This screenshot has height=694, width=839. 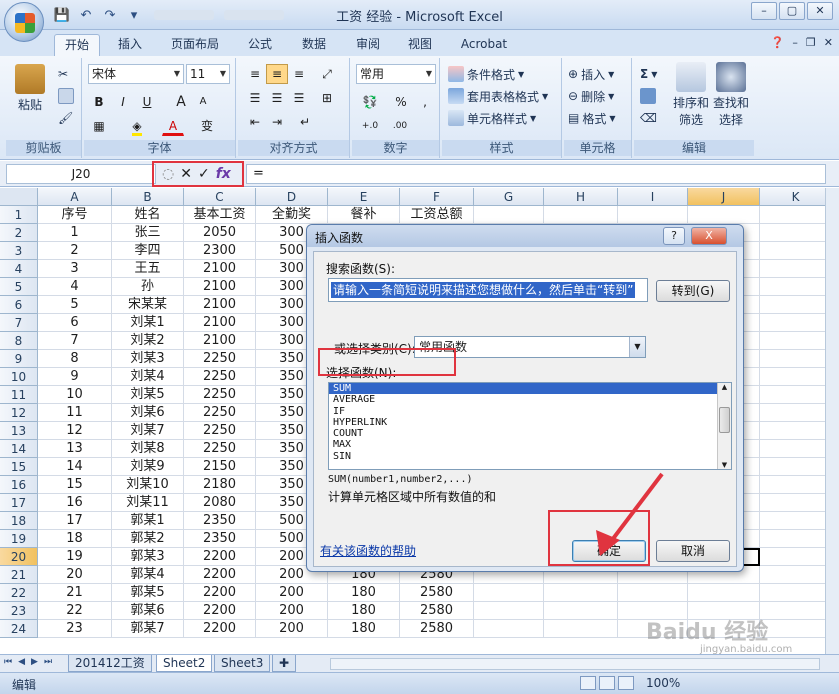 What do you see at coordinates (220, 341) in the screenshot?
I see `cell-c8: 2100` at bounding box center [220, 341].